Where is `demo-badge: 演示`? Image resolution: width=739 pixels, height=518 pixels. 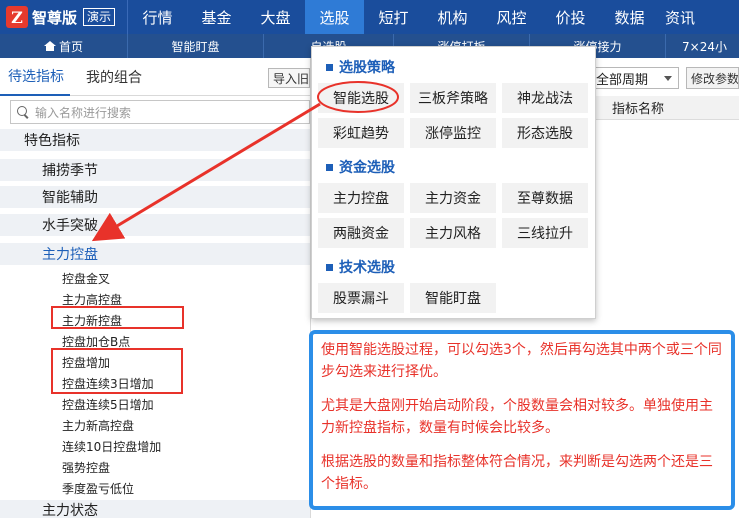 demo-badge: 演示 is located at coordinates (99, 17).